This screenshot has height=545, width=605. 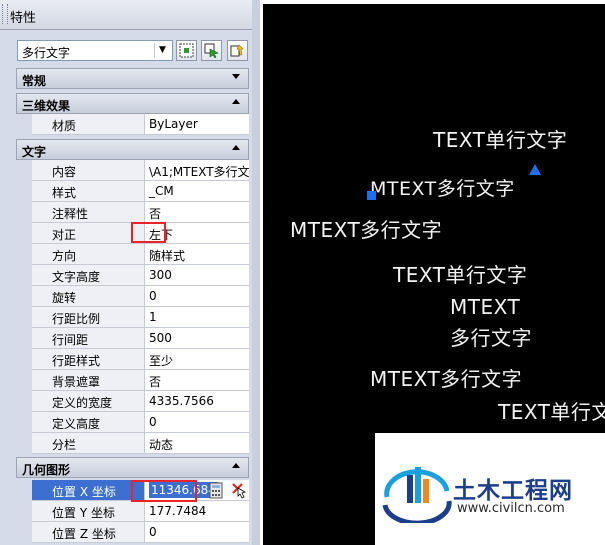 What do you see at coordinates (132, 170) in the screenshot?
I see `property-row: 内容\A1;MTEXT多行文字` at bounding box center [132, 170].